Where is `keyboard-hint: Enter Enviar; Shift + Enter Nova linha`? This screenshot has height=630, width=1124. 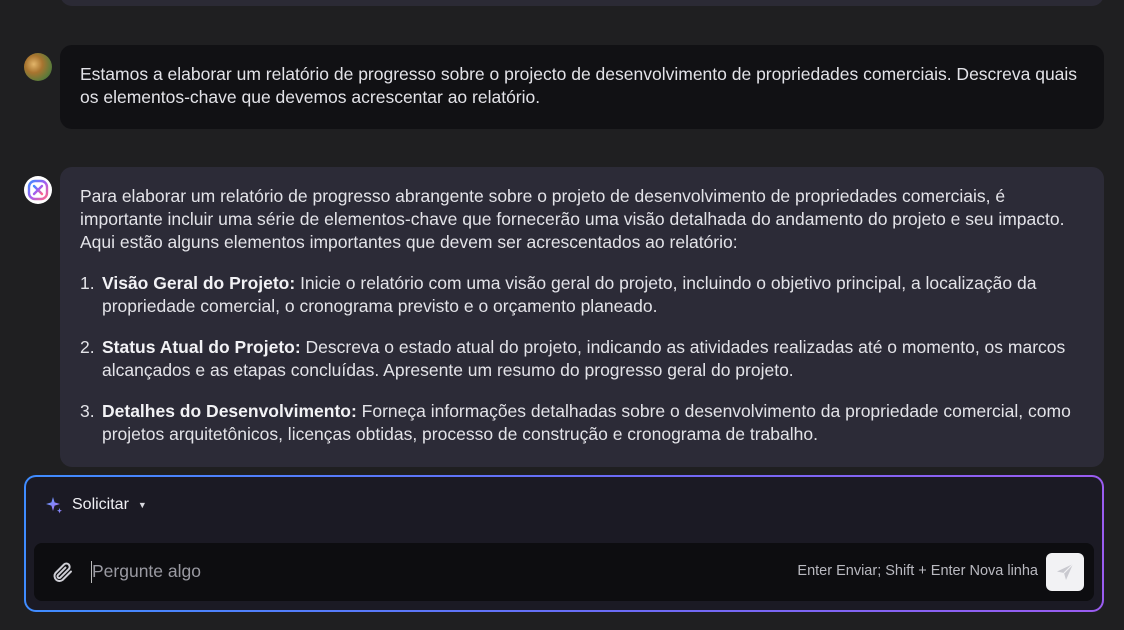 keyboard-hint: Enter Enviar; Shift + Enter Nova linha is located at coordinates (917, 571).